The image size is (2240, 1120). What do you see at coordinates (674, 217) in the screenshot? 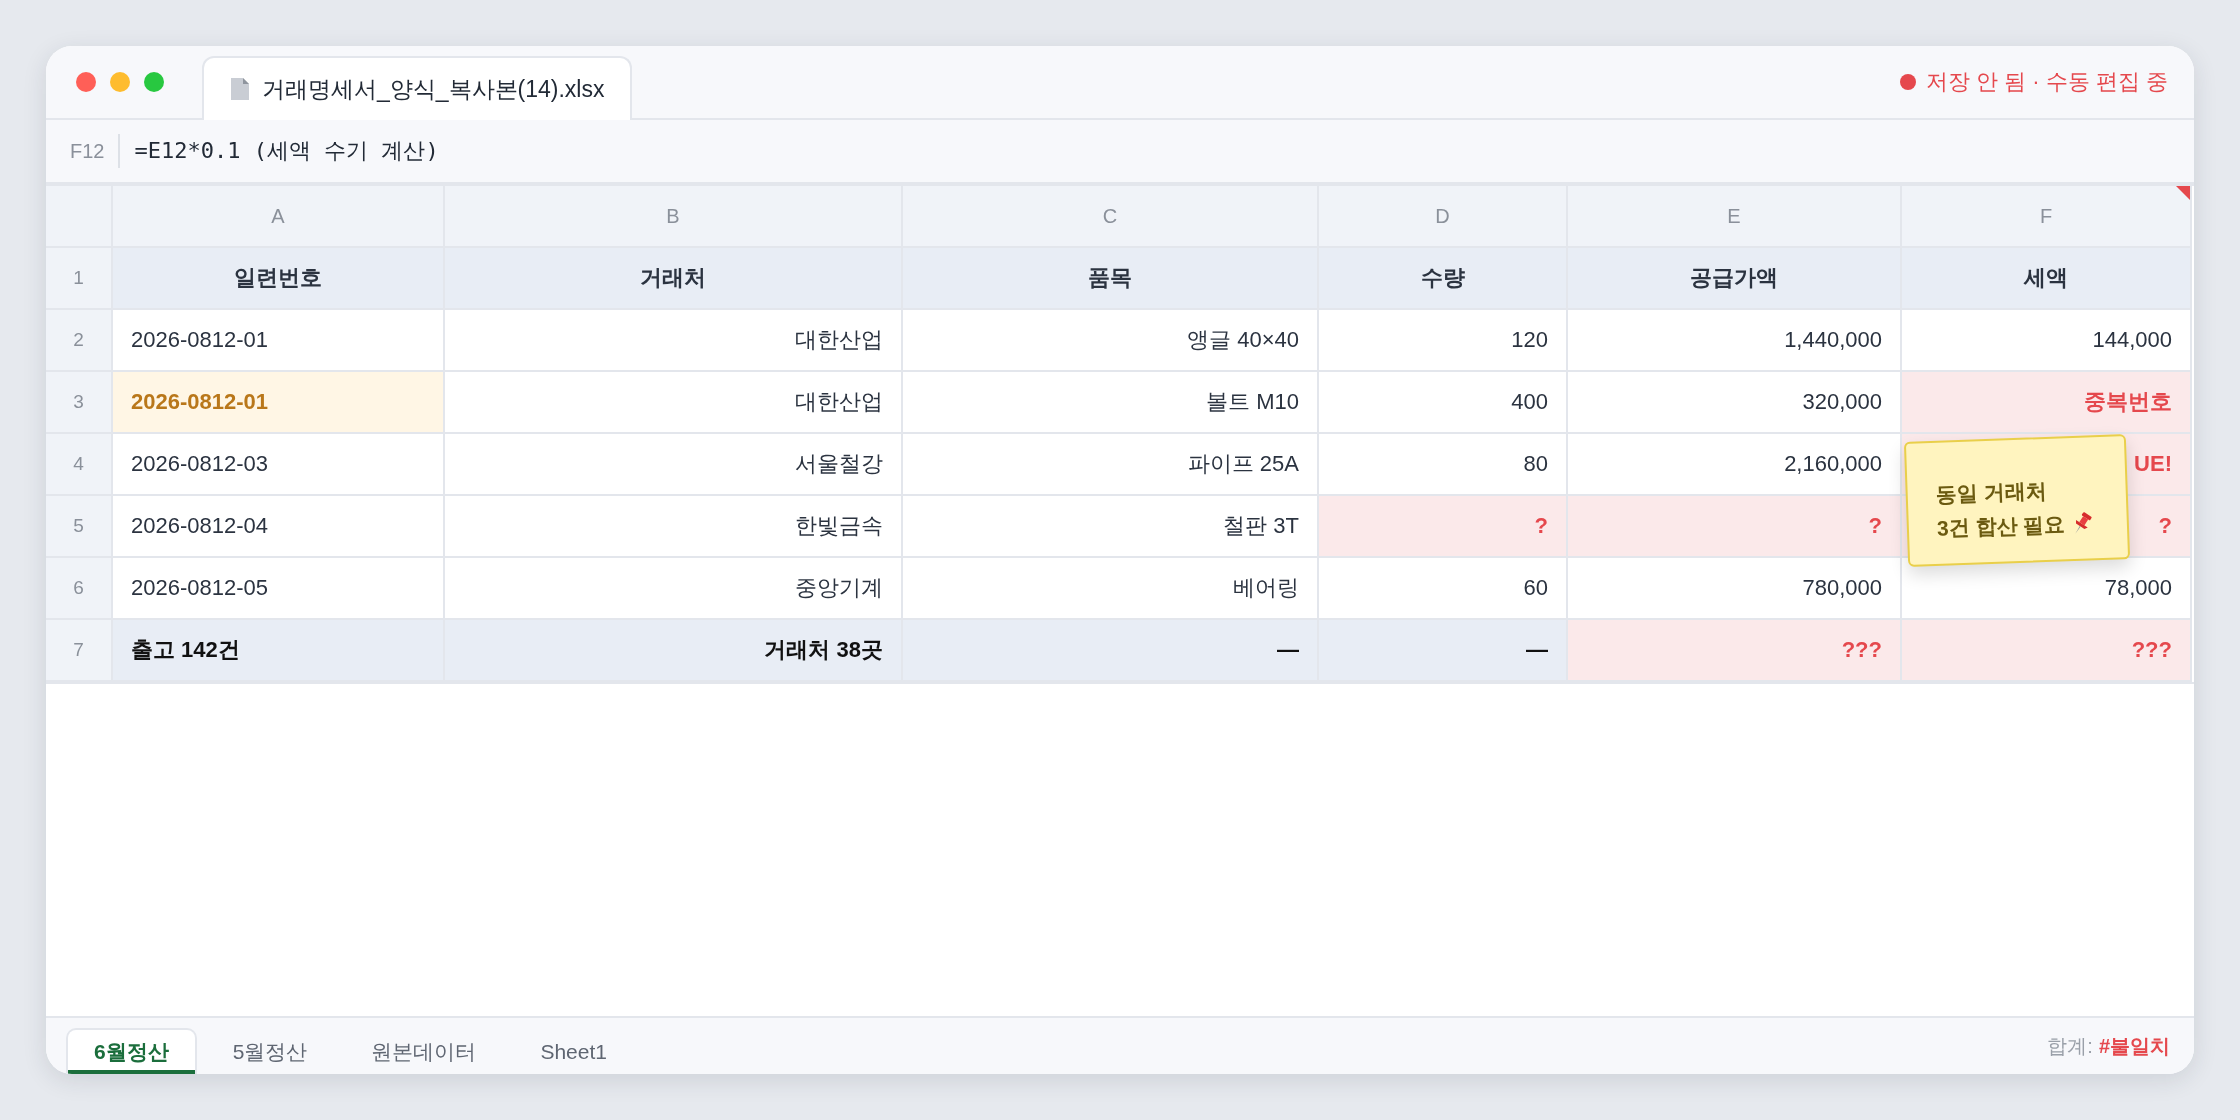
I see `column-header: B` at bounding box center [674, 217].